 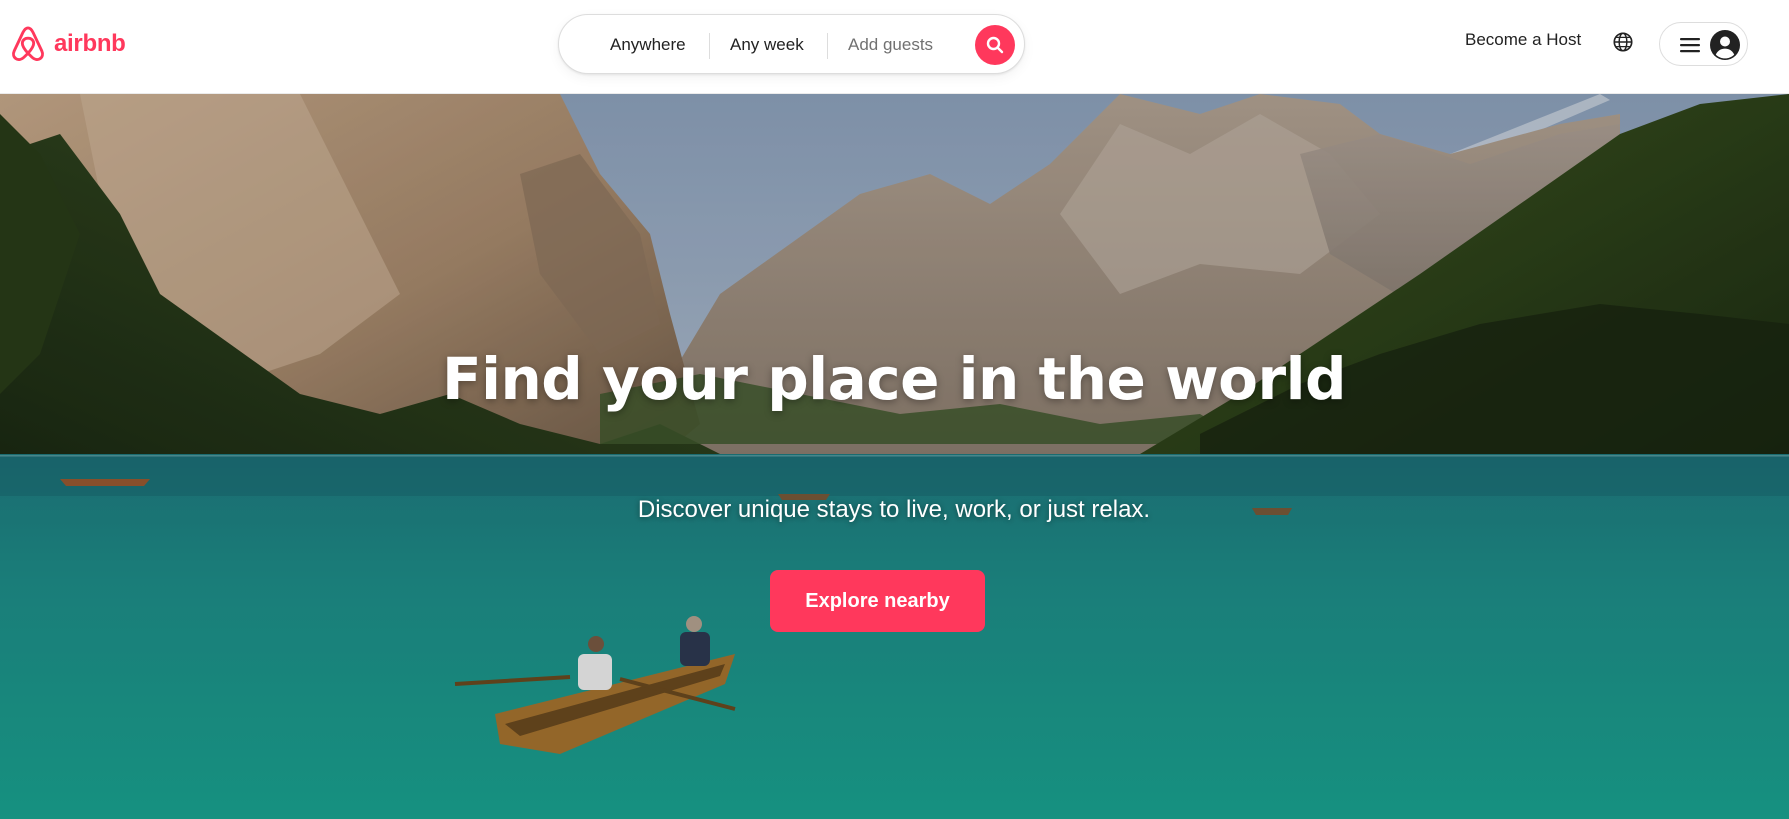 I want to click on hamburger-menu-icon, so click(x=1690, y=45).